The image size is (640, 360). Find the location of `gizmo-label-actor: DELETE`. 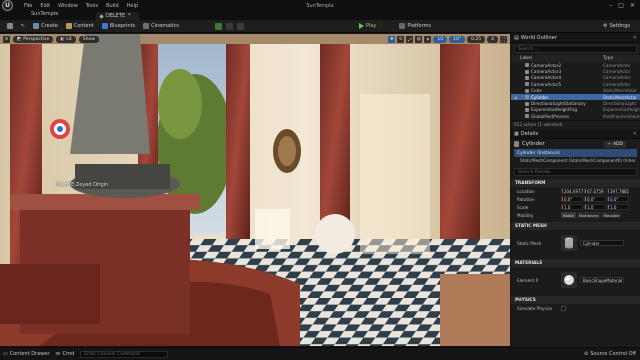

gizmo-label-actor: DELETE is located at coordinates (65, 185).